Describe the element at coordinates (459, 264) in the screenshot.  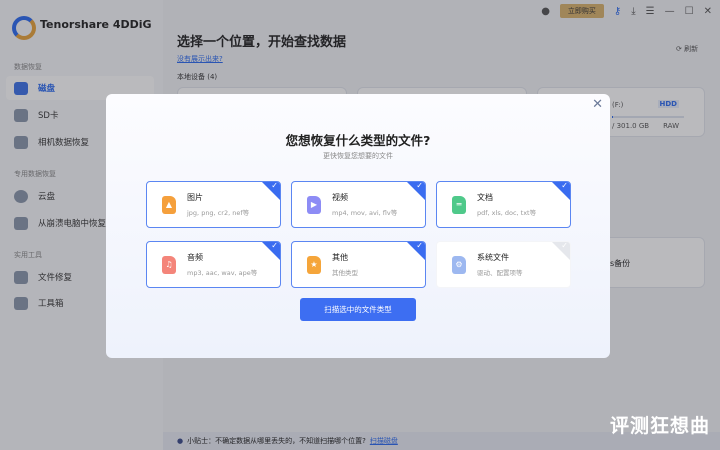
I see `system-file-icon: ⚙` at that location.